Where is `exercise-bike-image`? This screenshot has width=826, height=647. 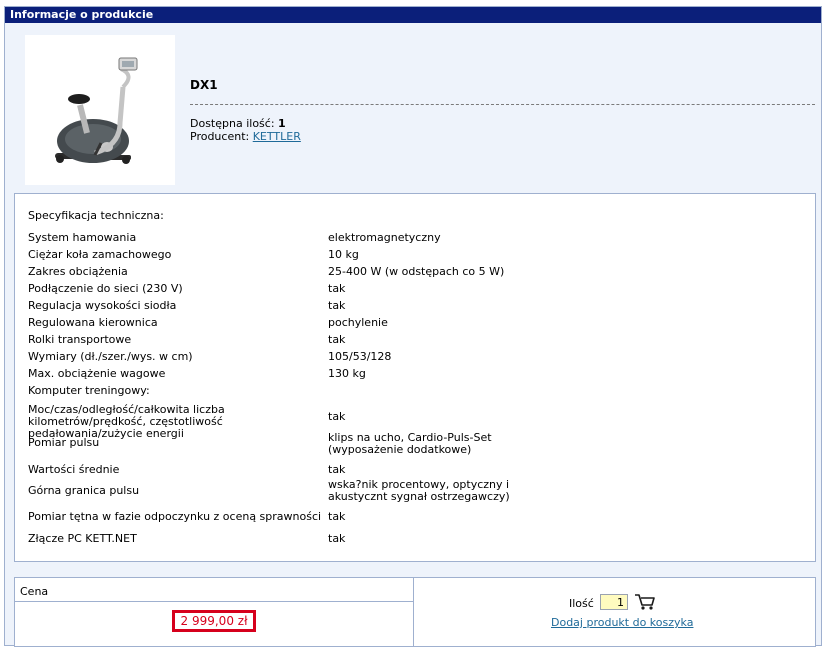 exercise-bike-image is located at coordinates (96, 110).